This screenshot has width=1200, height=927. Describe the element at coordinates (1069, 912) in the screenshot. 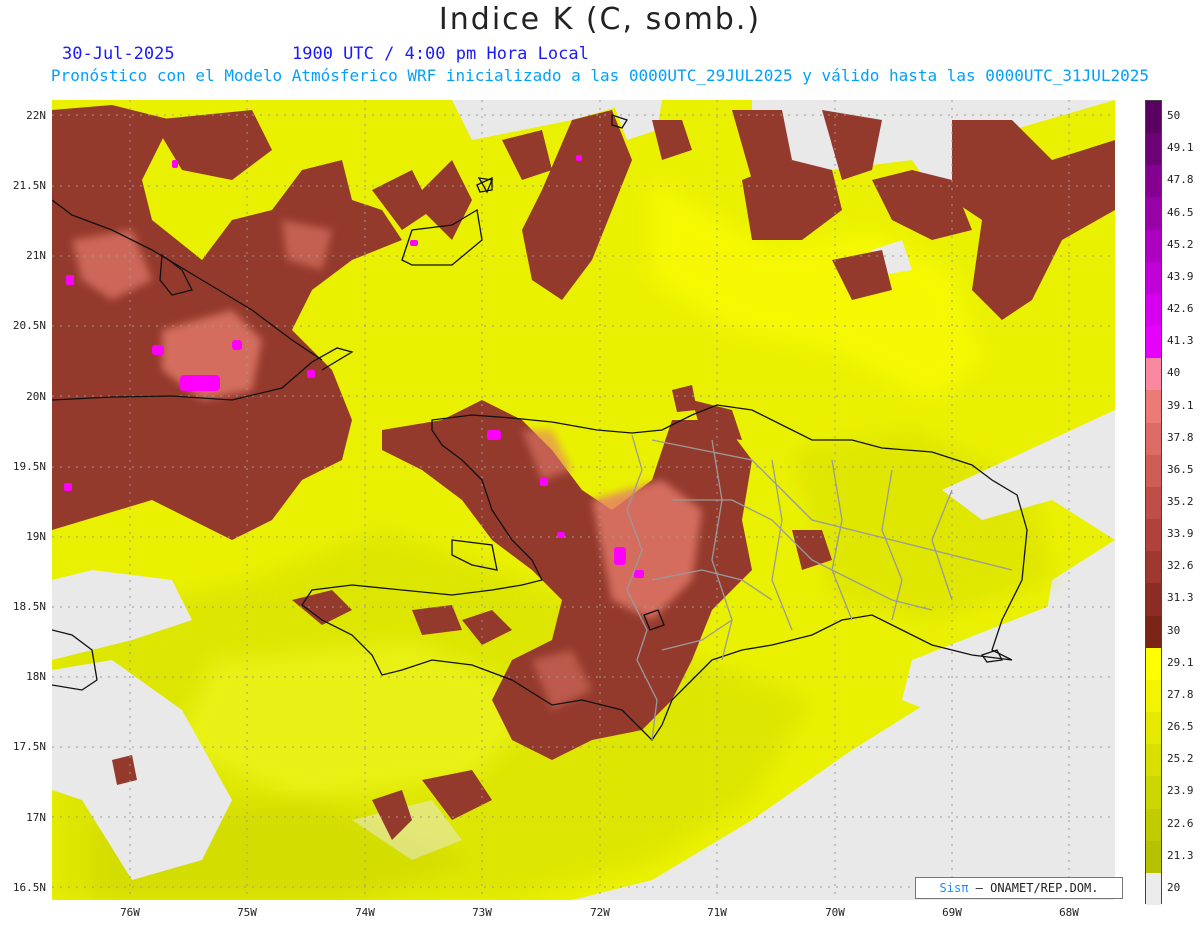

I see `lon-label: 68W` at that location.